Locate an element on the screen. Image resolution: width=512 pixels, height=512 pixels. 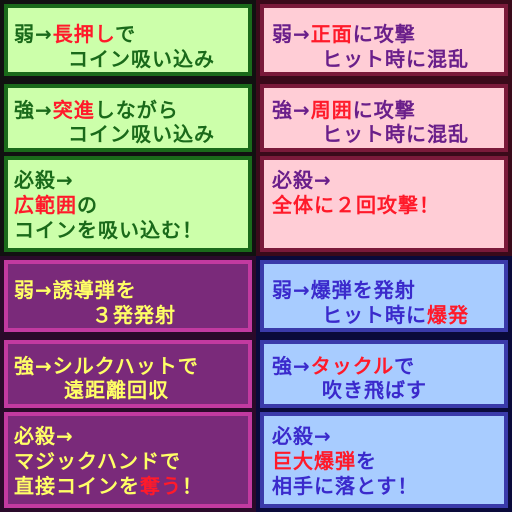
blue-card-strong: 強→タックルで 吹き飛ばす is located at coordinates (384, 374).